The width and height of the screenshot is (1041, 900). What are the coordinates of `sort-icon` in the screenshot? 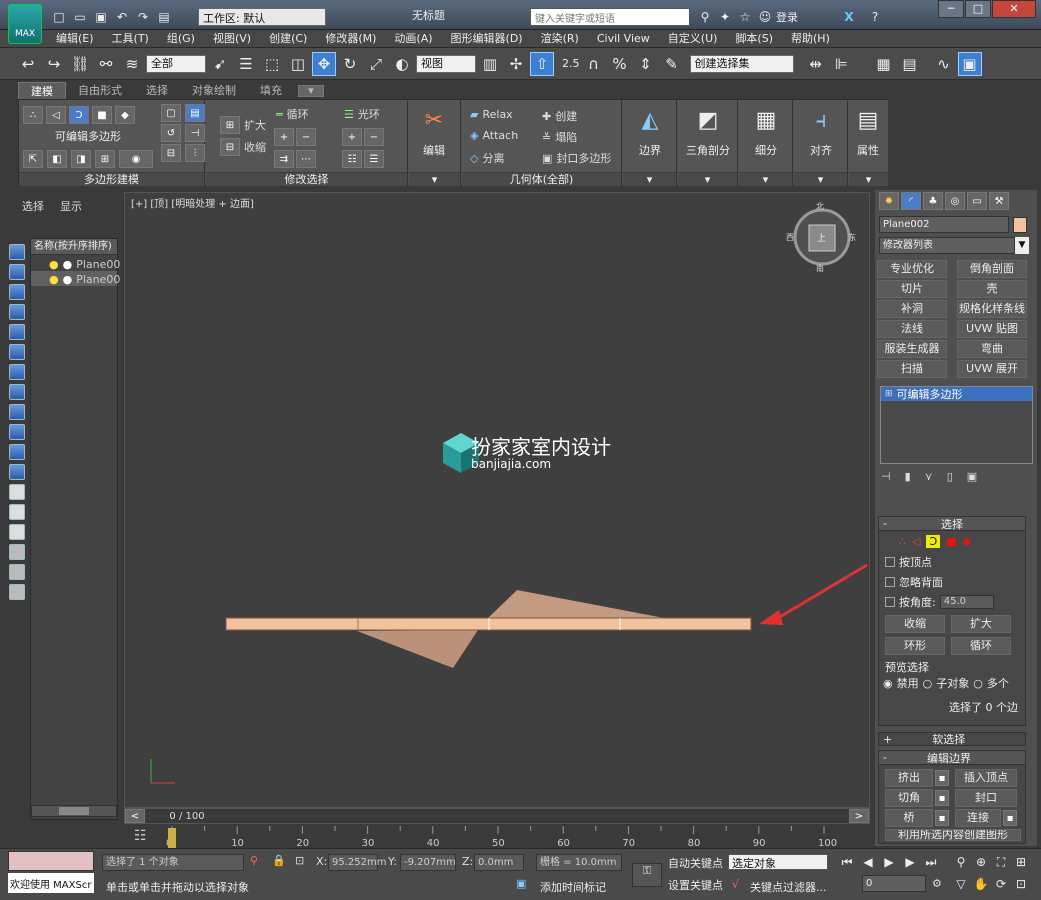 It's located at (17, 532).